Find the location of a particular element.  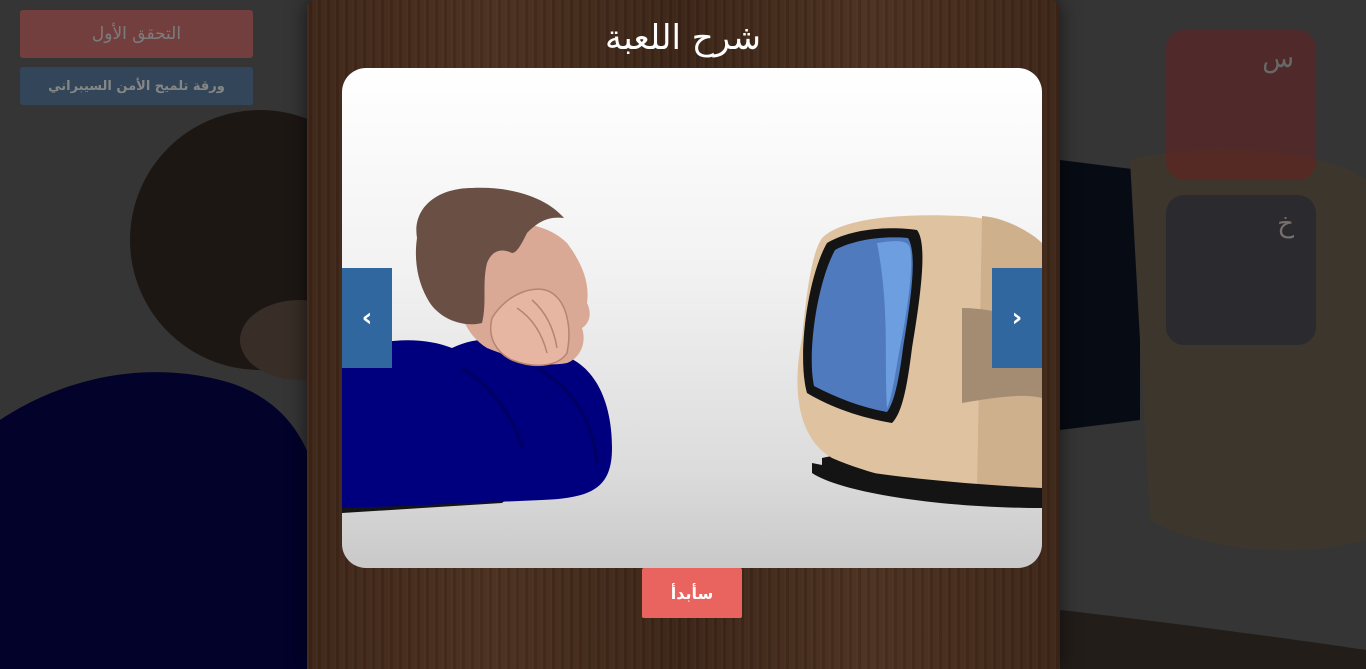

chevron-right-icon: › is located at coordinates (1017, 318).